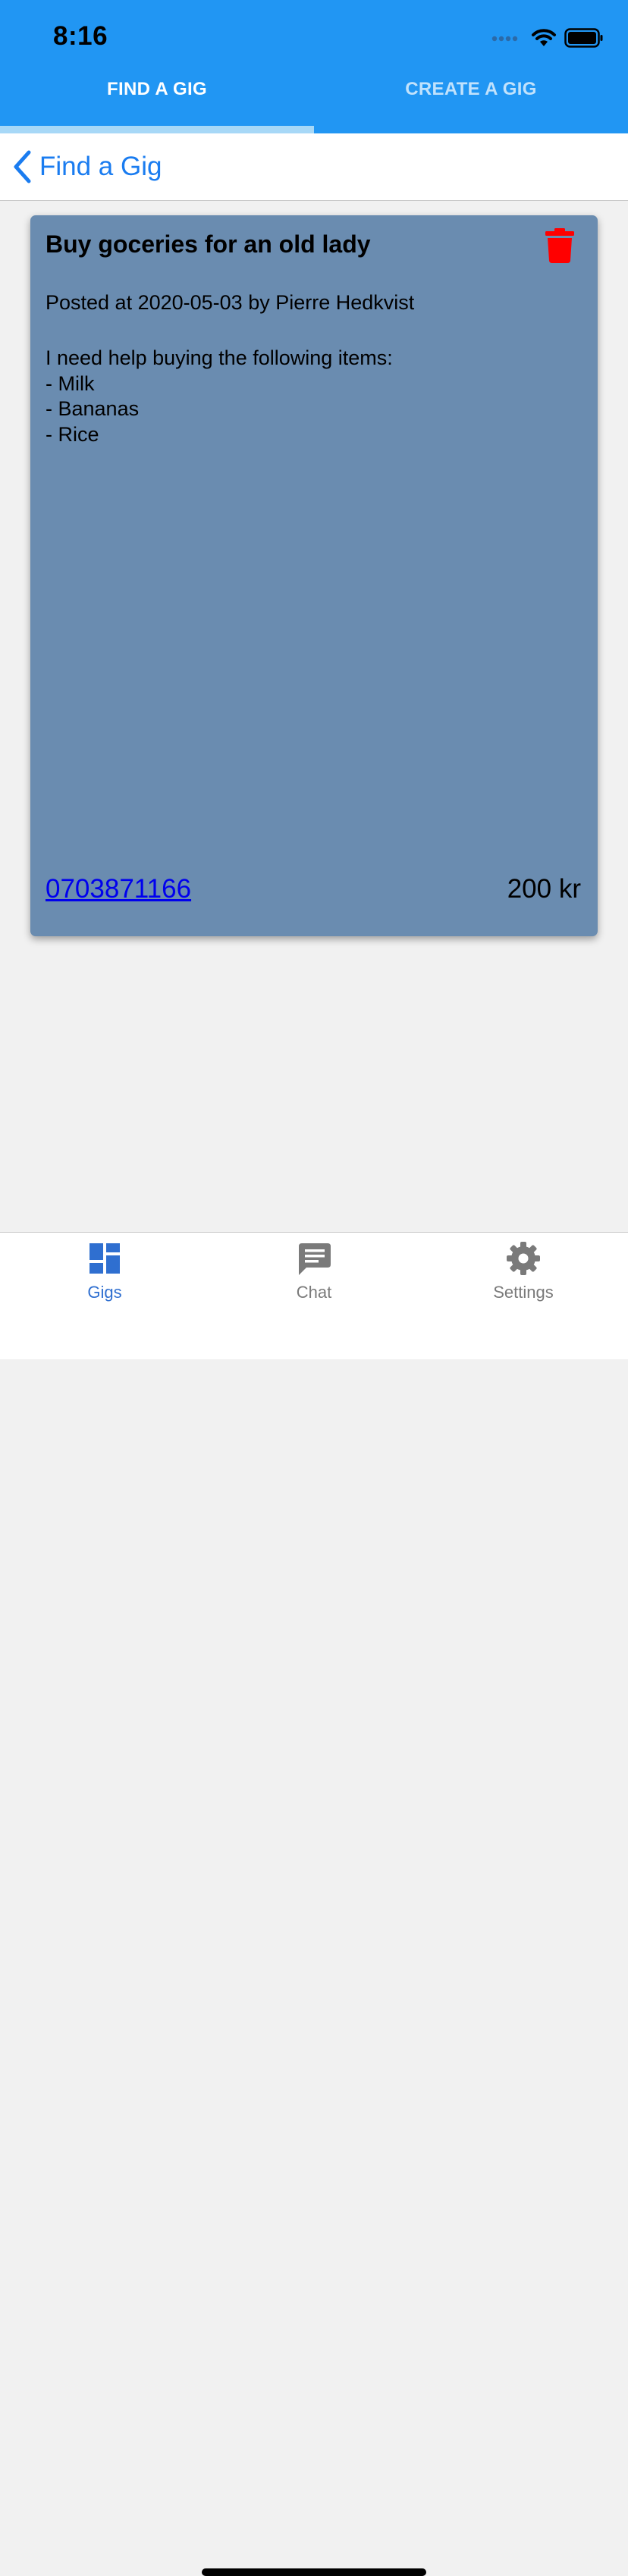  I want to click on status-time: 8:16, so click(80, 36).